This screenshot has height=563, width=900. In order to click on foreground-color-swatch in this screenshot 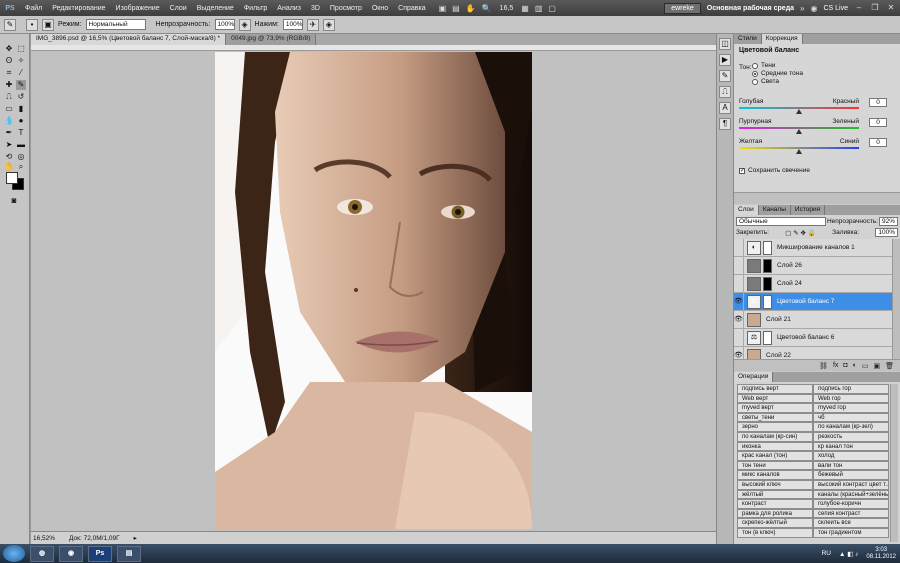, I will do `click(12, 178)`.